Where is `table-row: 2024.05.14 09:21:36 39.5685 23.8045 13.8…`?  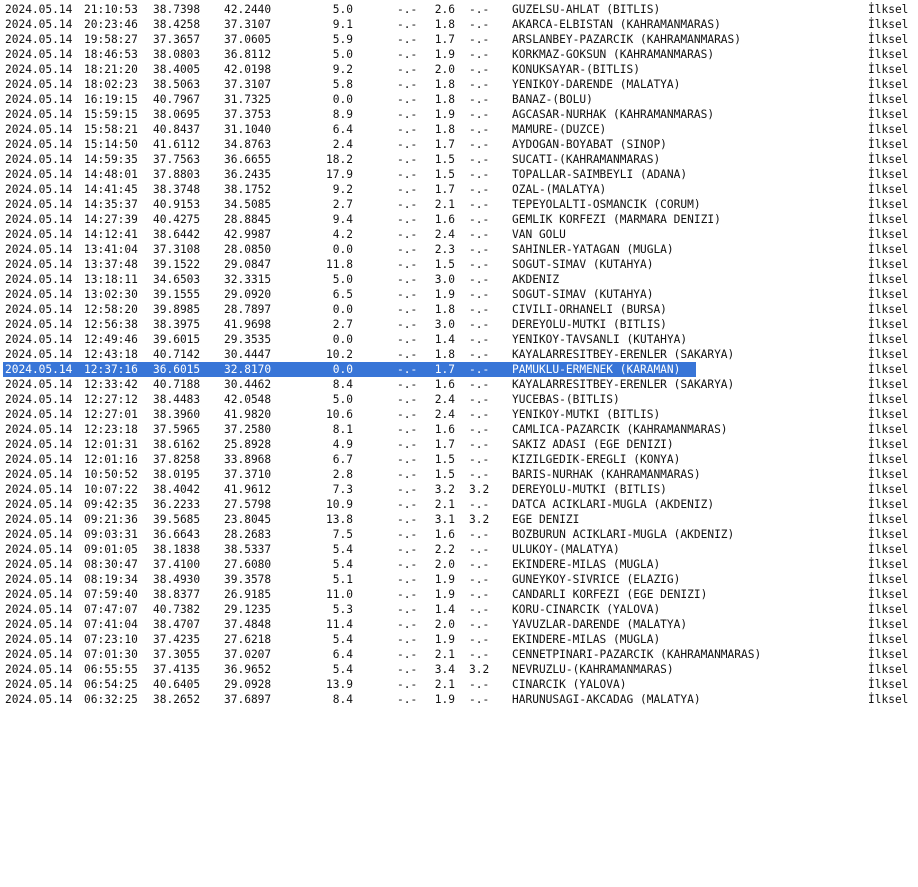
table-row: 2024.05.14 09:21:36 39.5685 23.8045 13.8… is located at coordinates (459, 519).